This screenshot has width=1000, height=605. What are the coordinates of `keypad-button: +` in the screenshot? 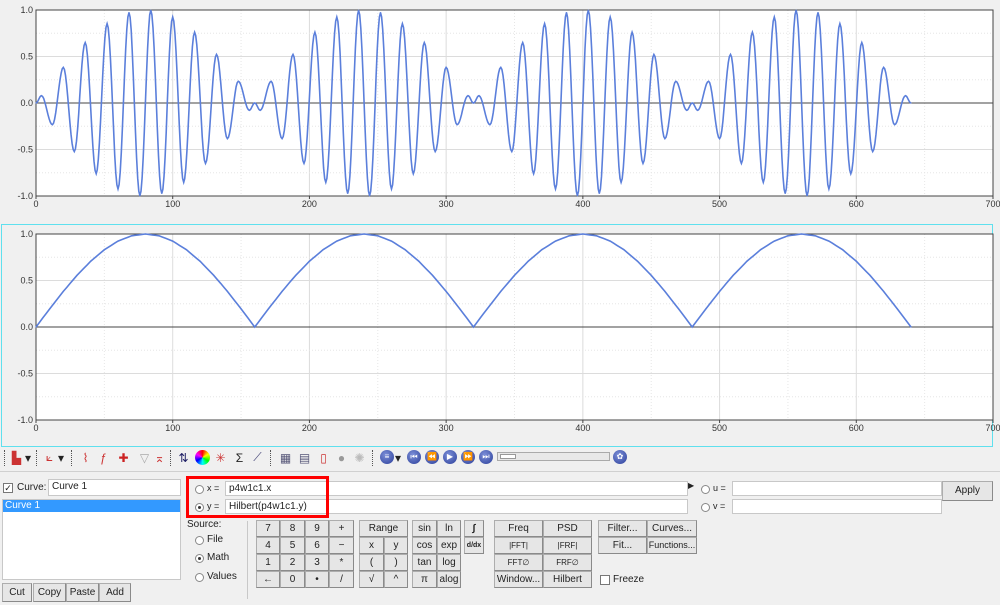 It's located at (341, 528).